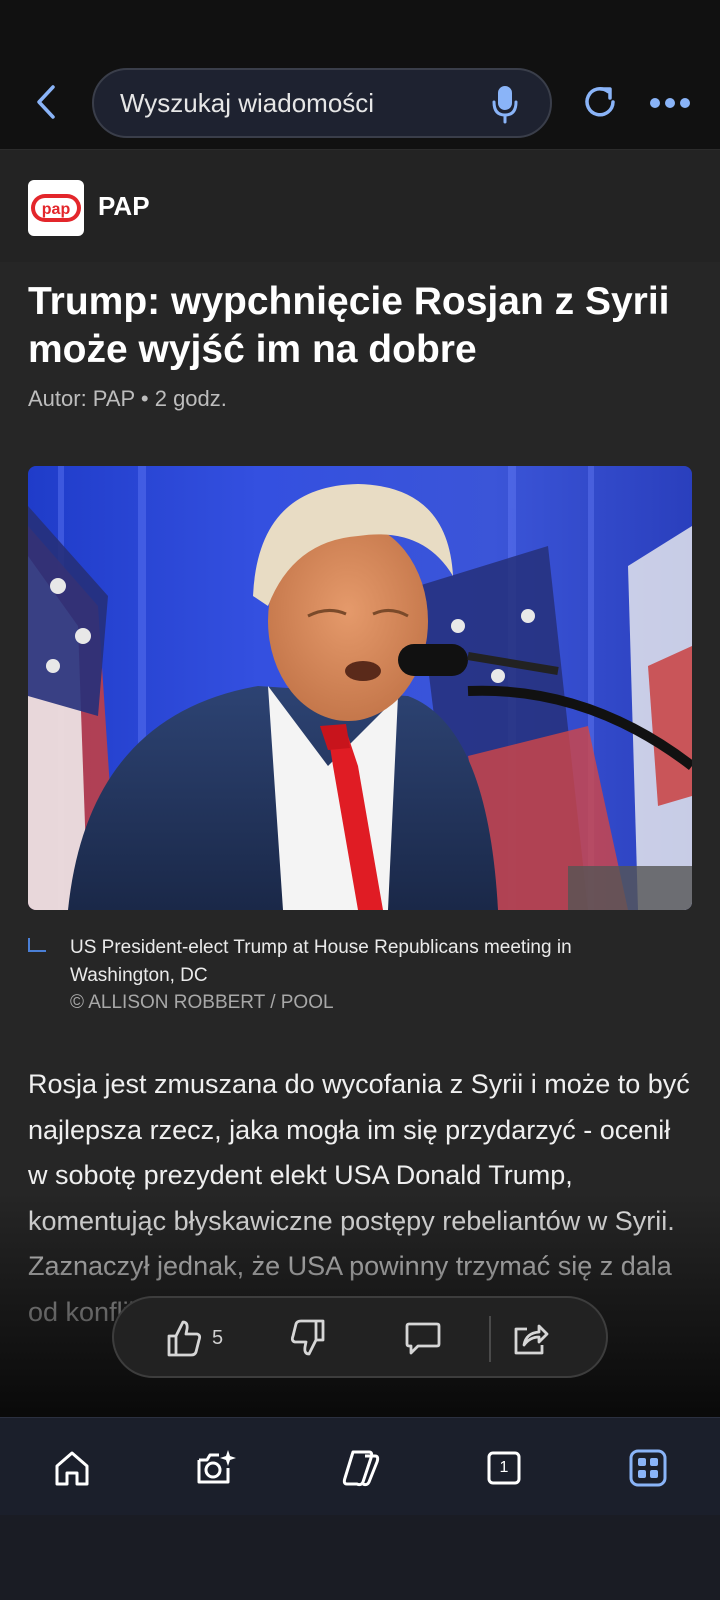 This screenshot has height=1600, width=720. I want to click on tab-count: 1, so click(504, 1467).